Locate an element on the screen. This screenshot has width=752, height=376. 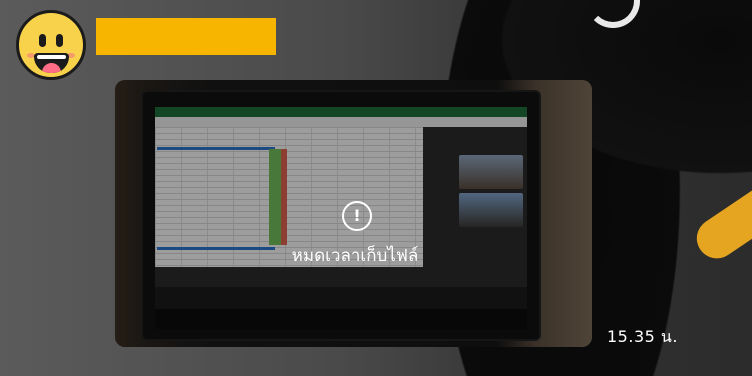
file-expired-label: หมดเวลาเก็บไฟล์ is located at coordinates (355, 256).